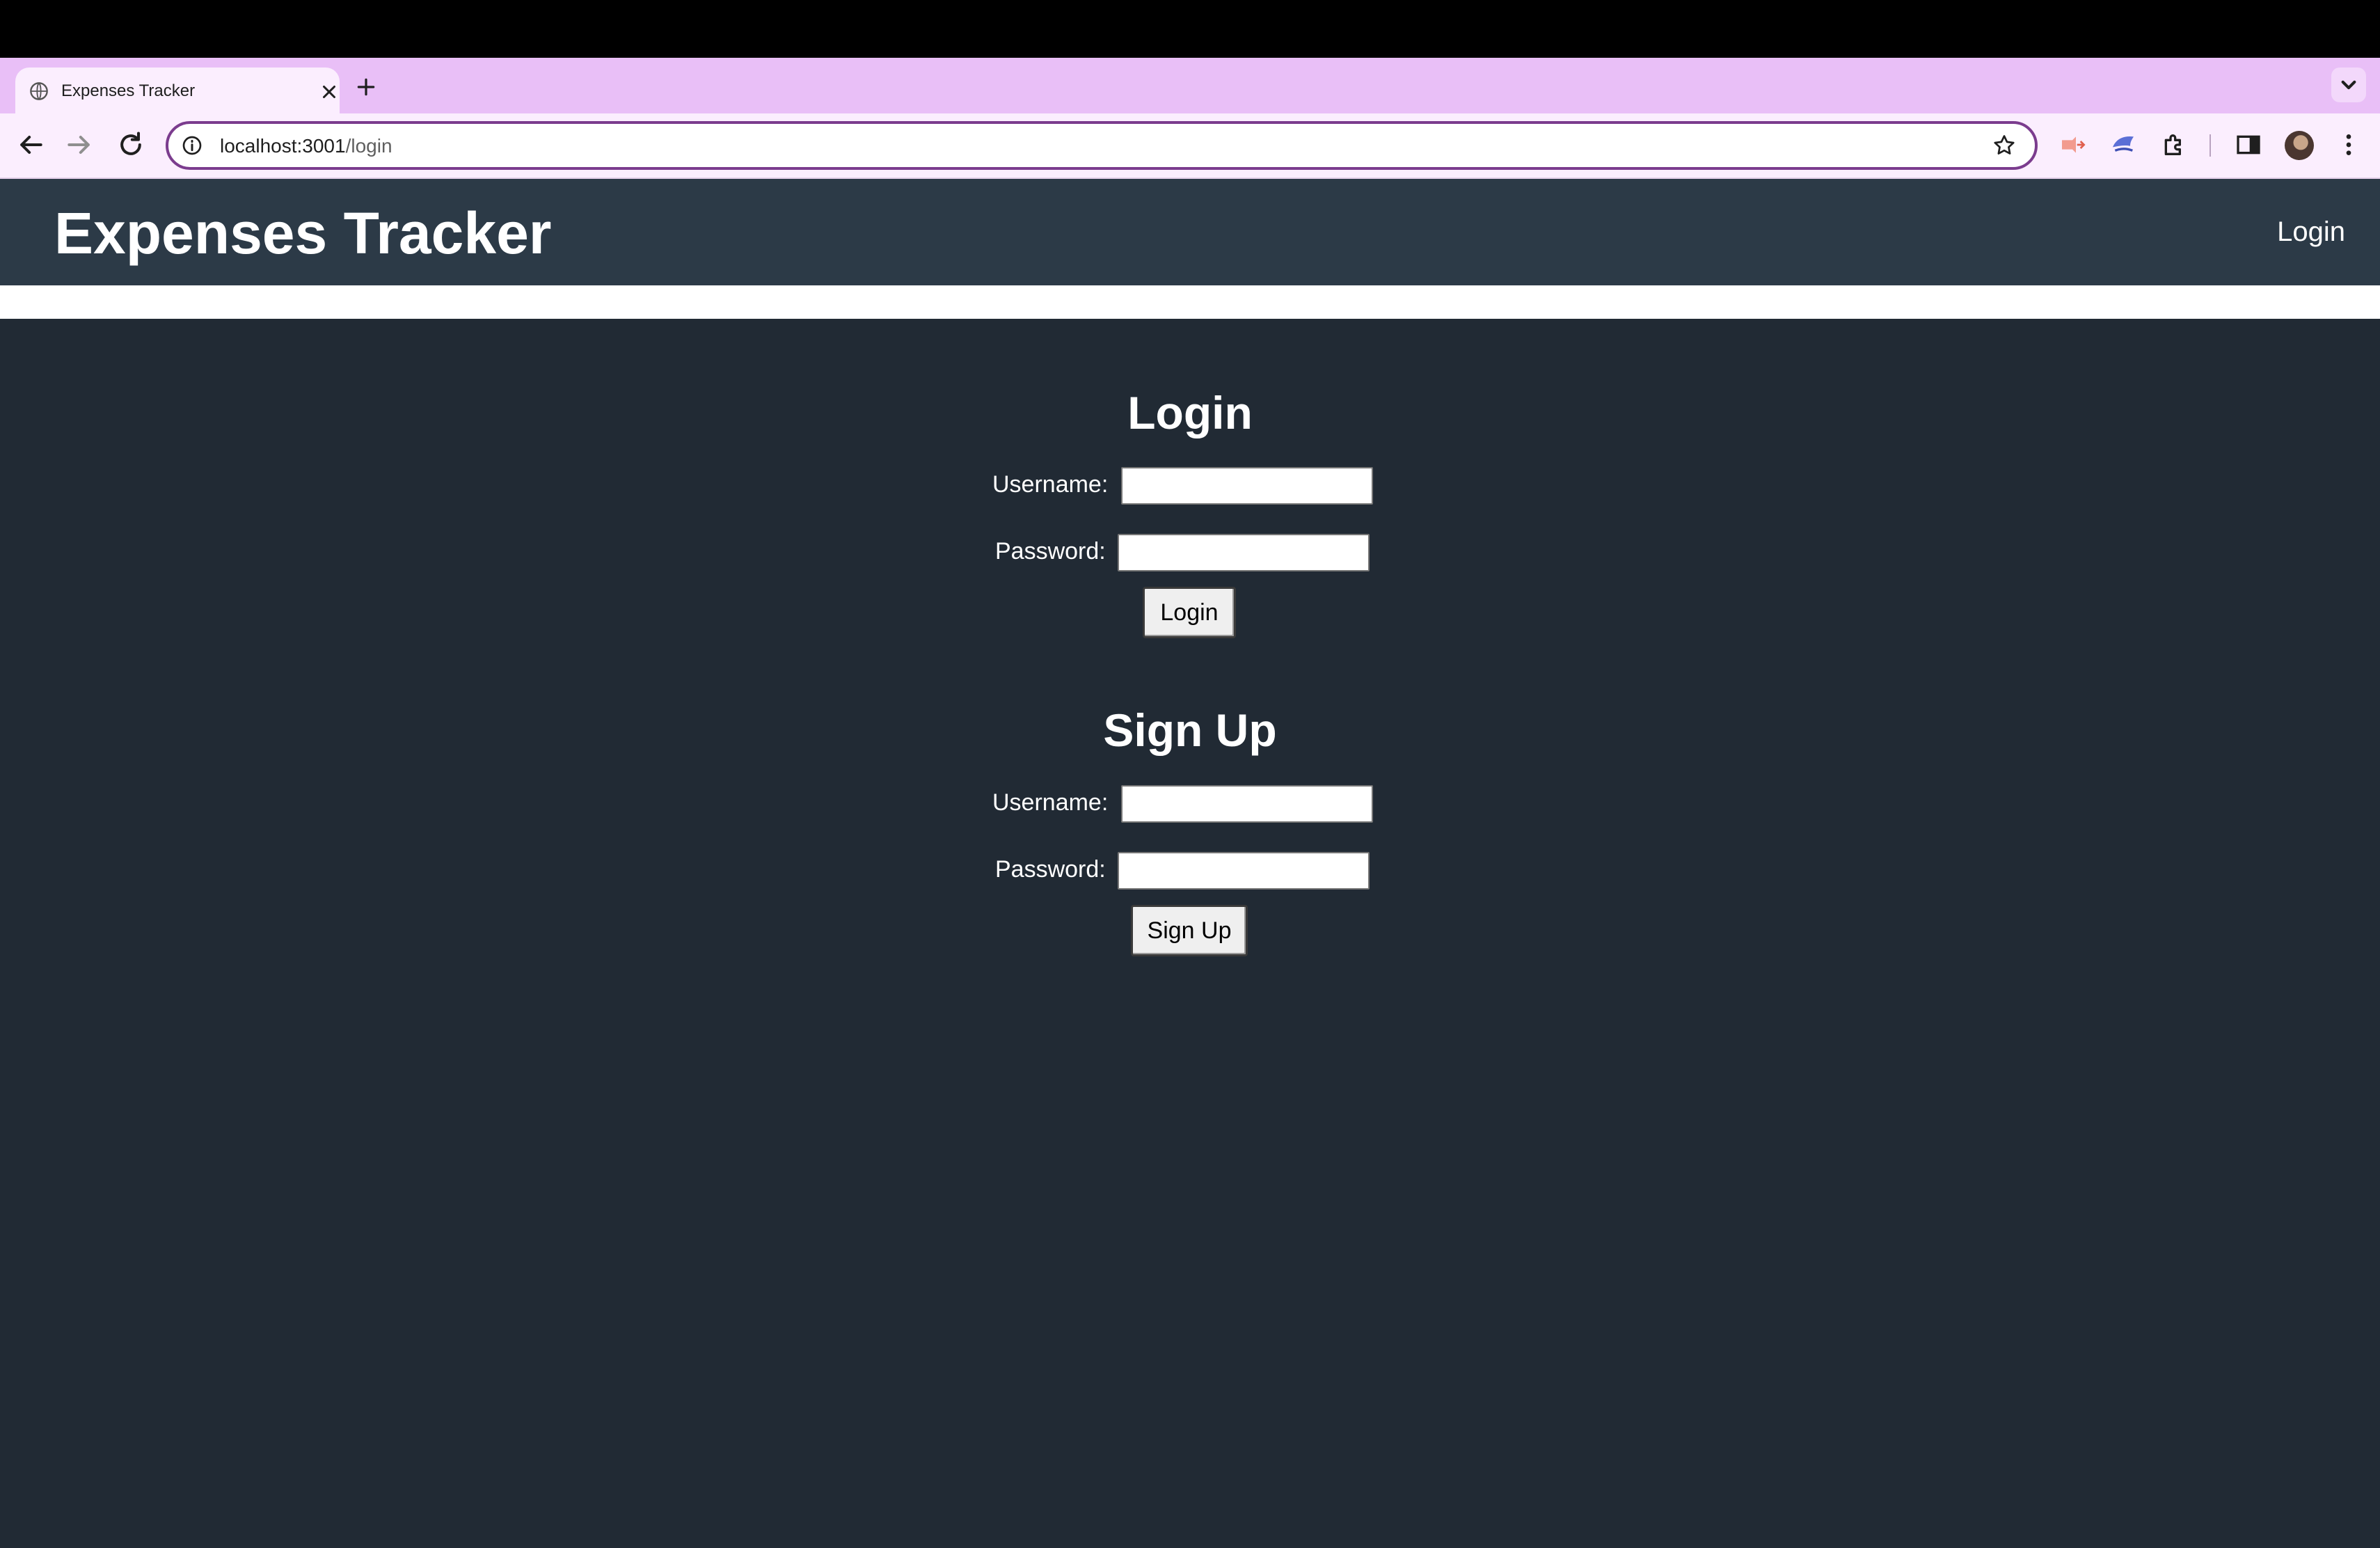 The width and height of the screenshot is (2380, 1548). I want to click on url-text: localhost:3001/login, so click(306, 146).